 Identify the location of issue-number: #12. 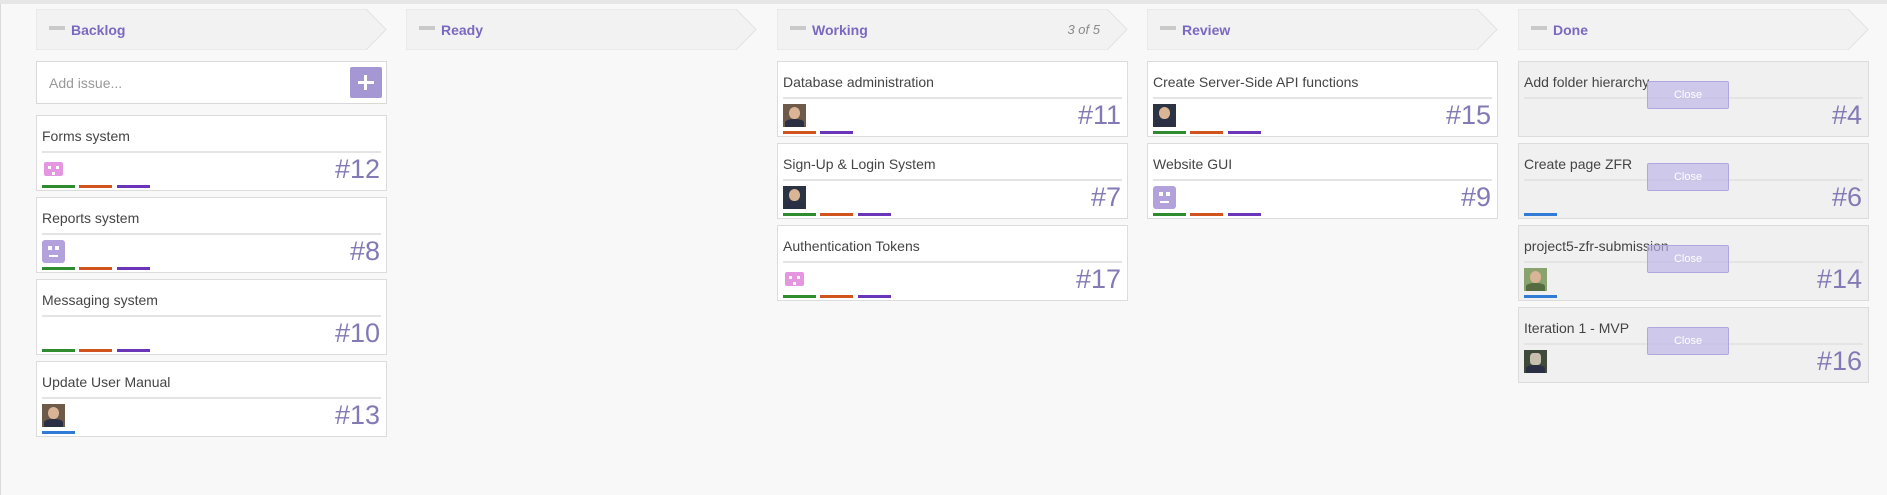
(357, 169).